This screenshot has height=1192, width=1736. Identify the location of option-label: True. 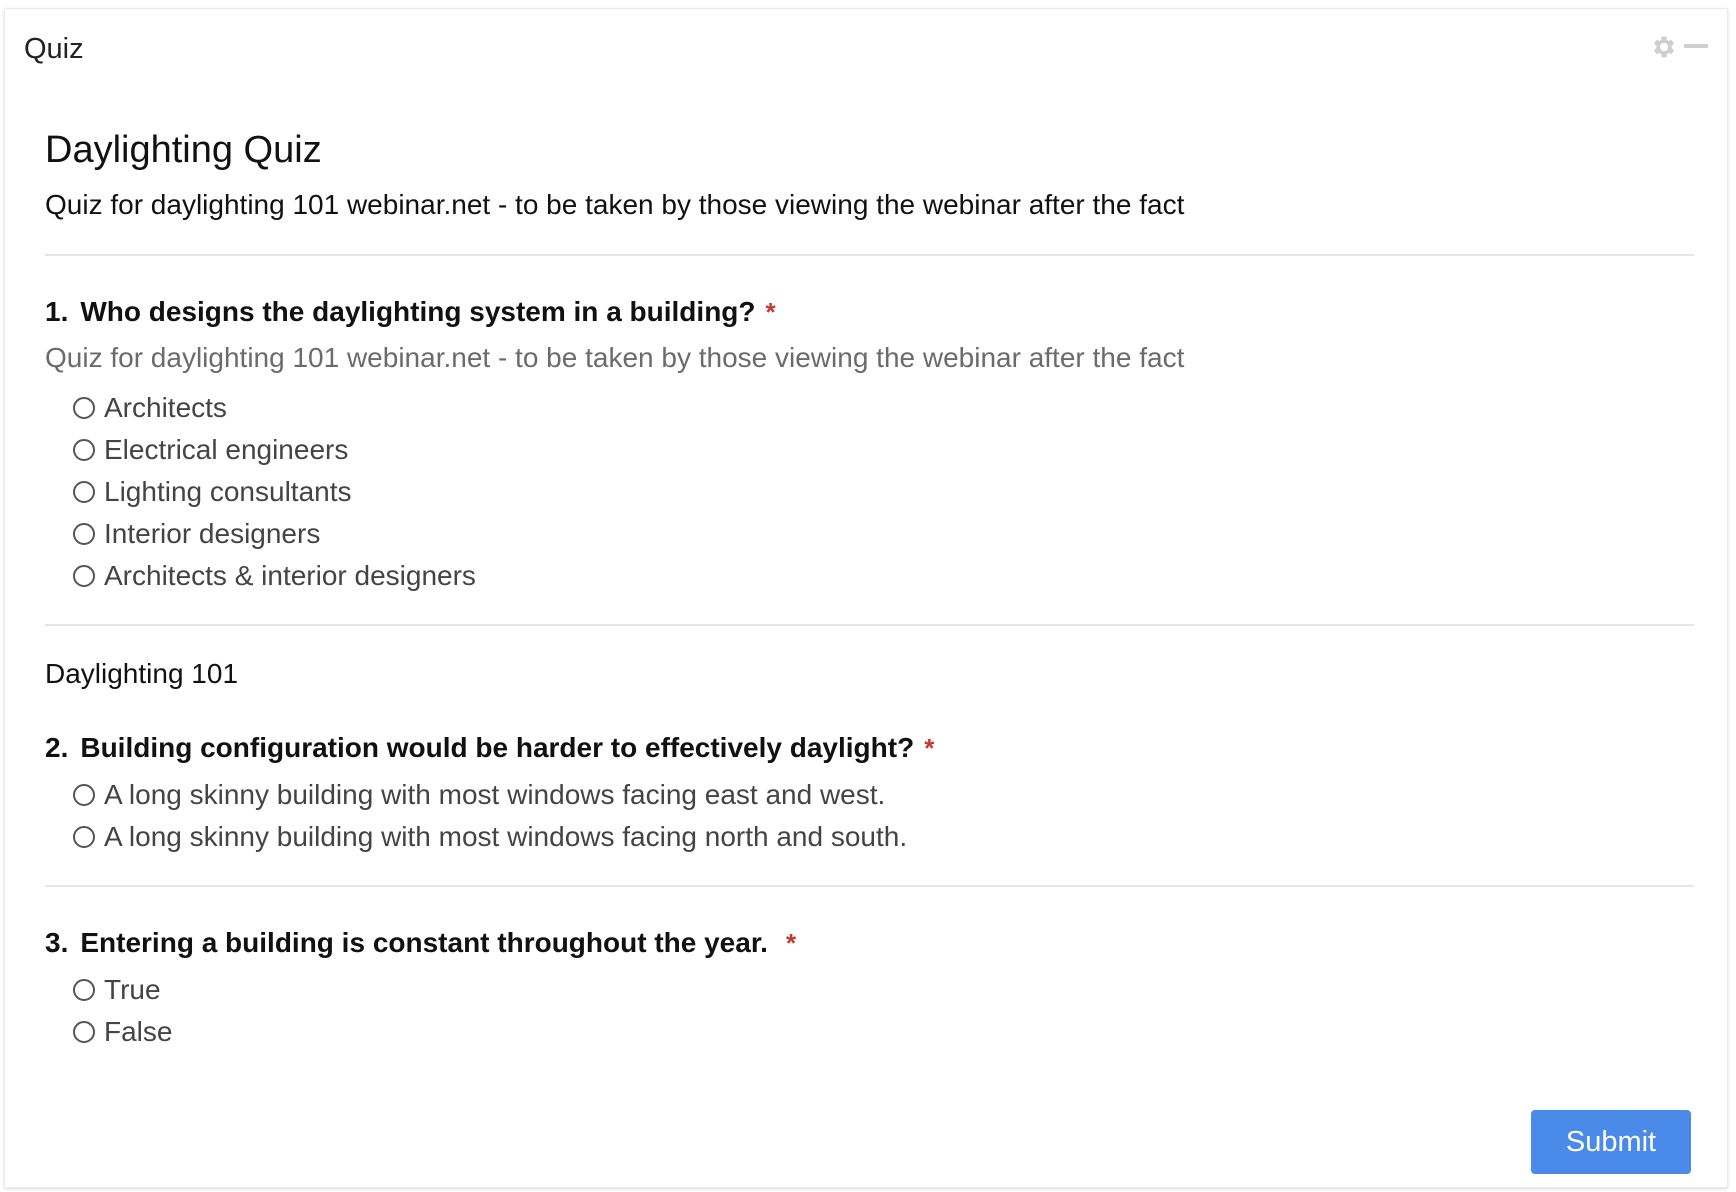
(132, 989).